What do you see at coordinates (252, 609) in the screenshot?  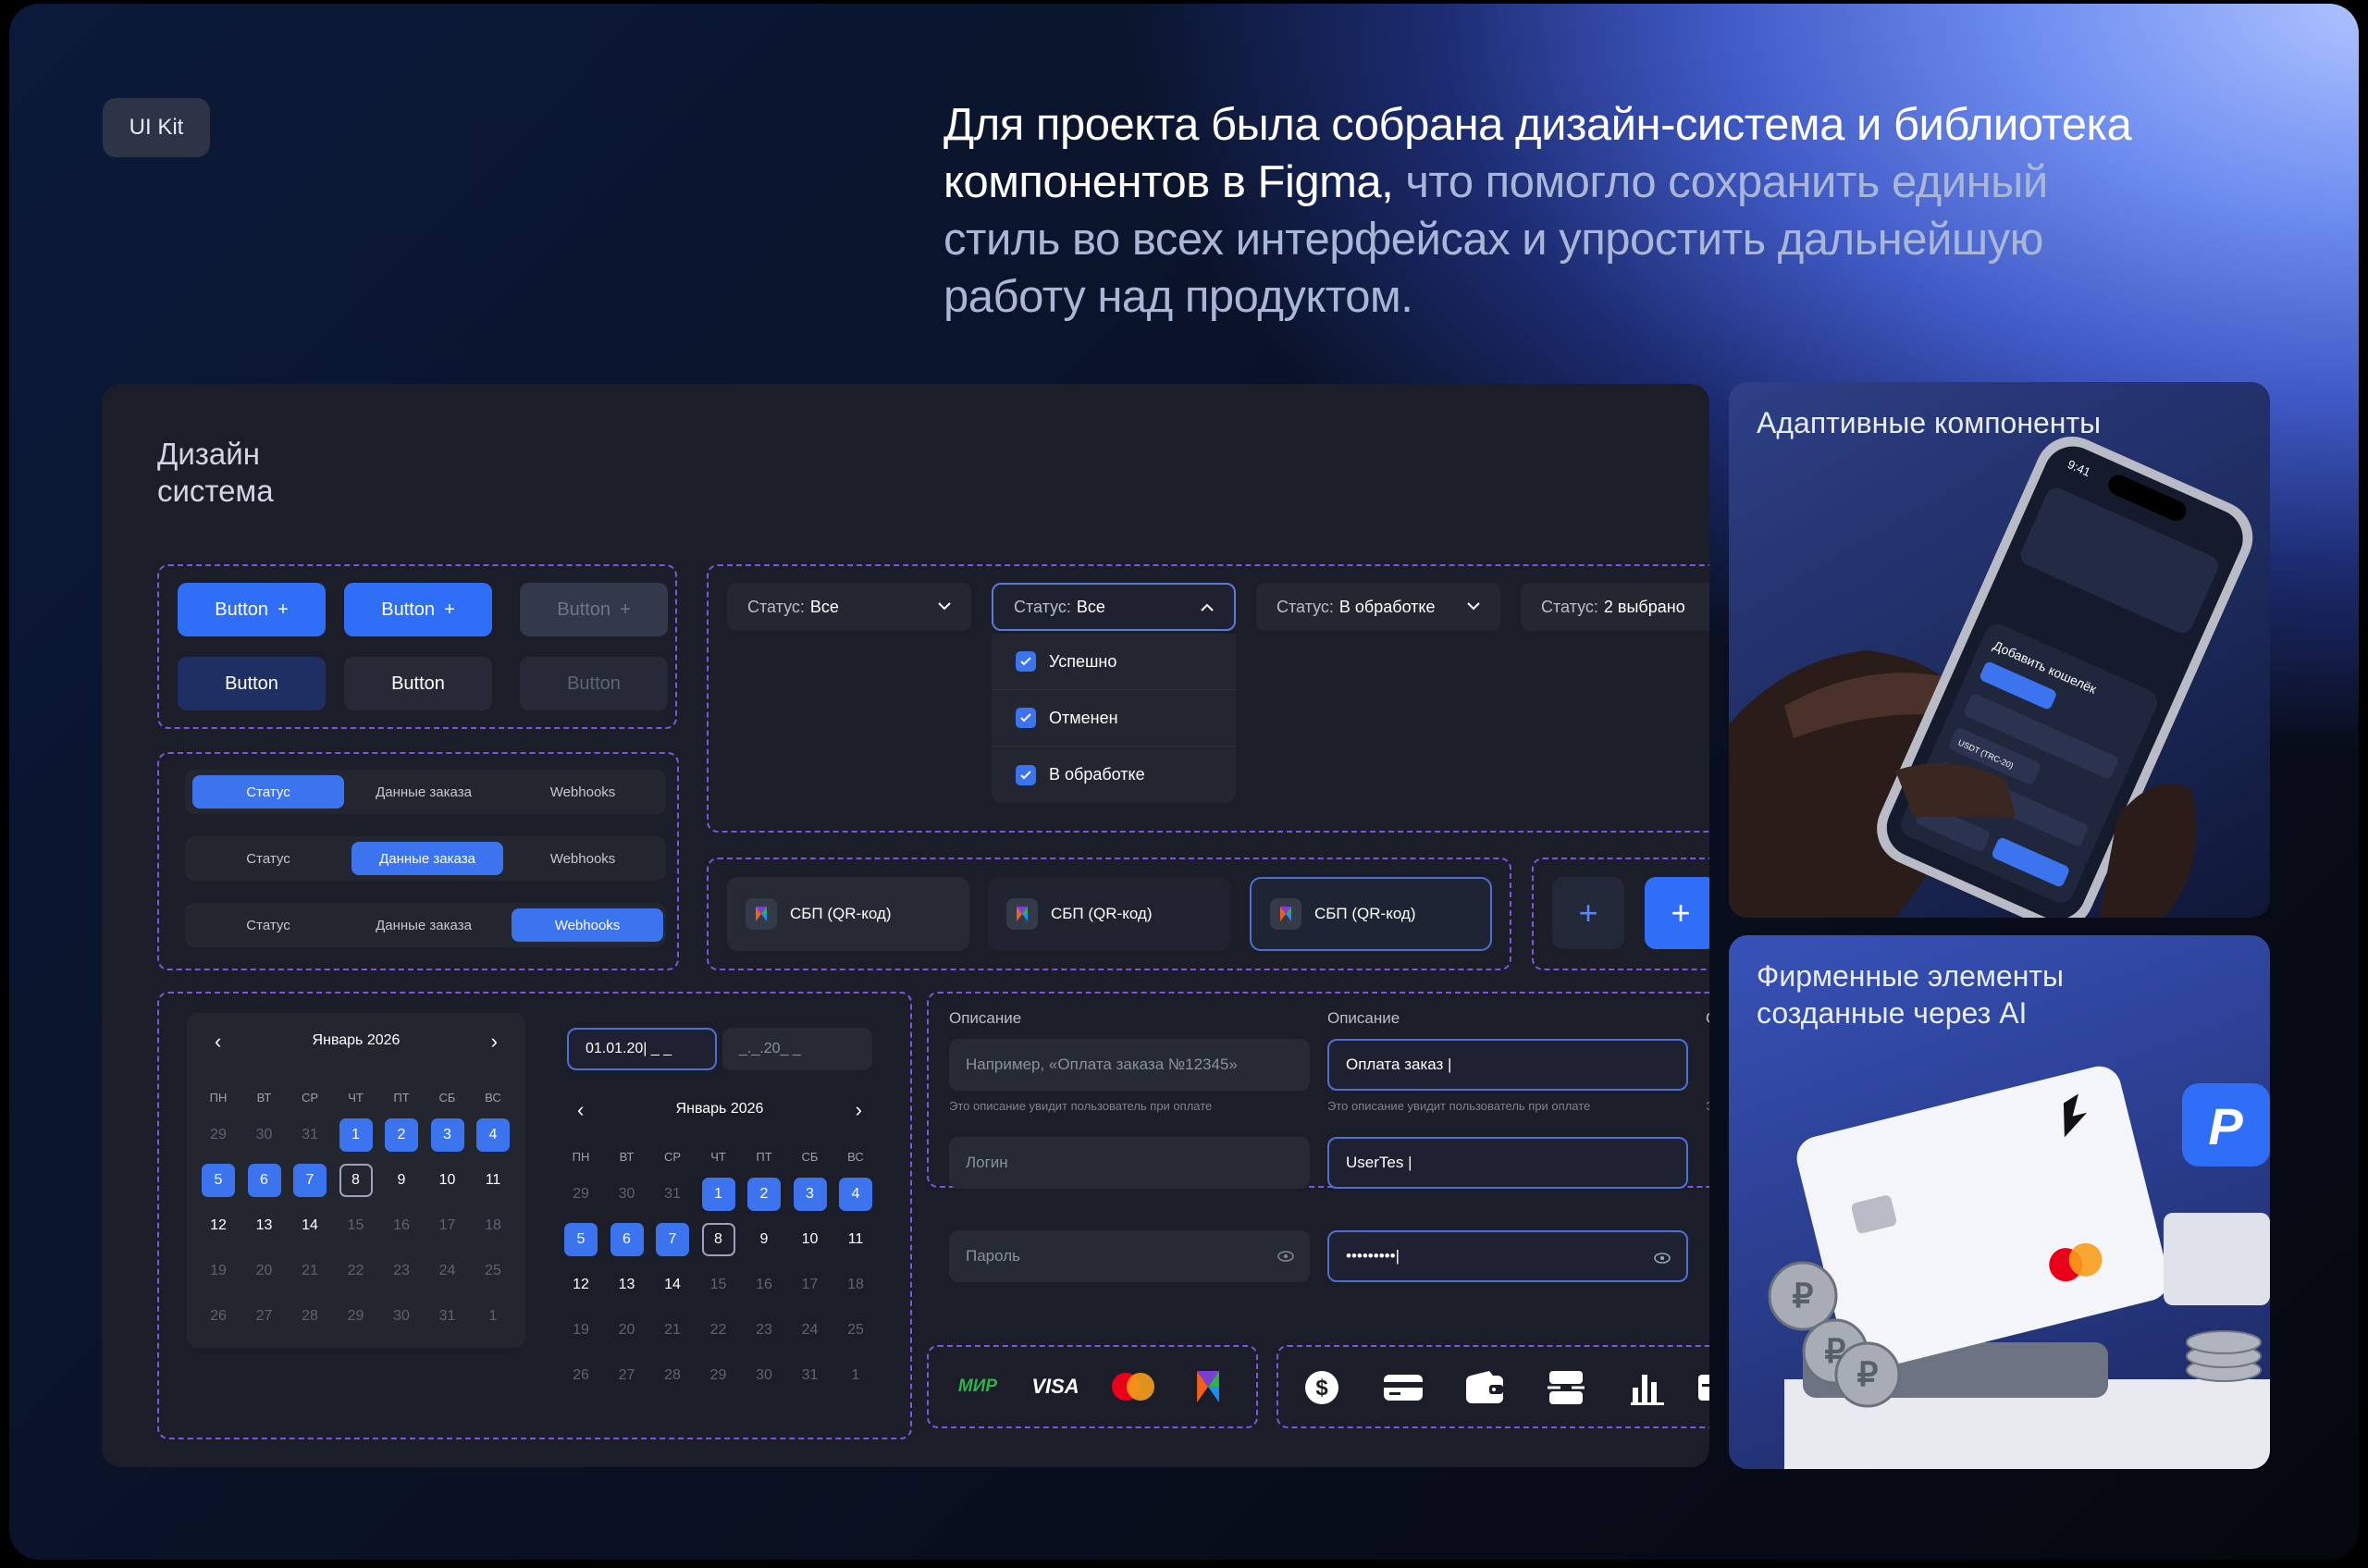 I see `primary-button: Button +` at bounding box center [252, 609].